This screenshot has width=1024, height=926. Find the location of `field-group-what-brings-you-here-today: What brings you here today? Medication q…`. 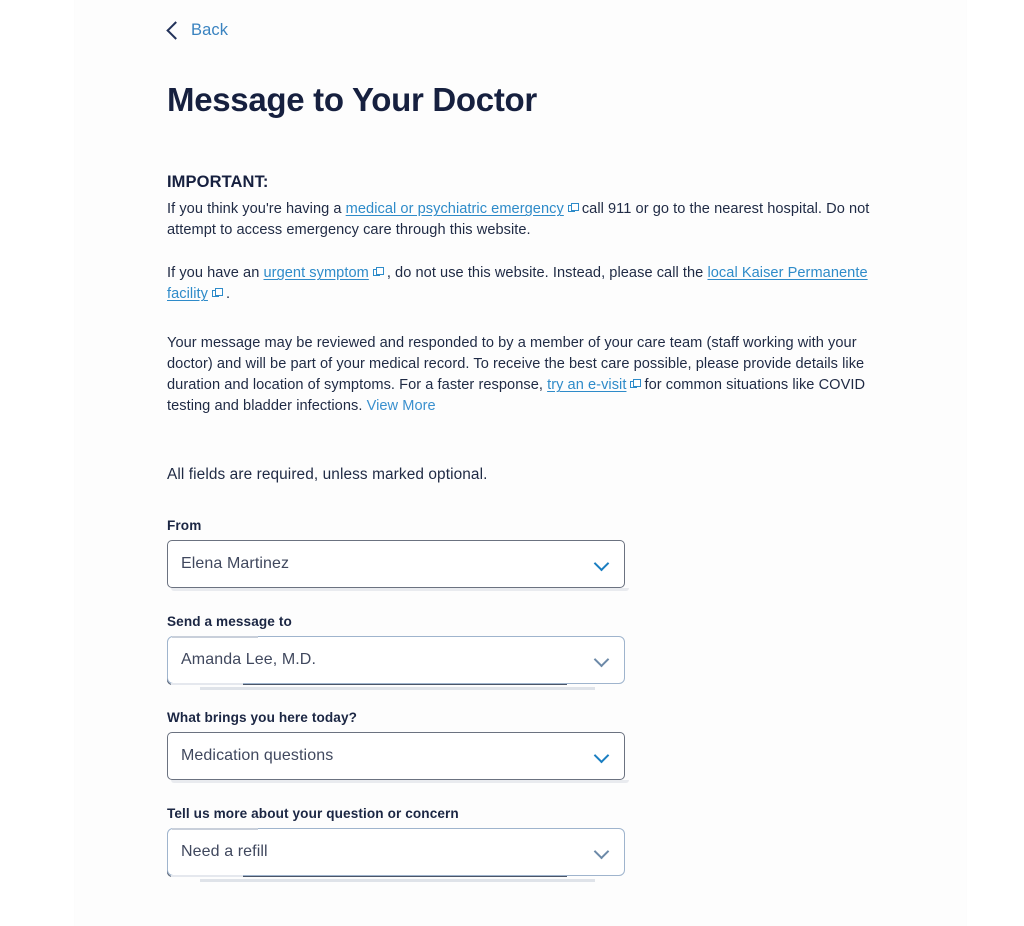

field-group-what-brings-you-here-today: What brings you here today? Medication q… is located at coordinates (556, 747).